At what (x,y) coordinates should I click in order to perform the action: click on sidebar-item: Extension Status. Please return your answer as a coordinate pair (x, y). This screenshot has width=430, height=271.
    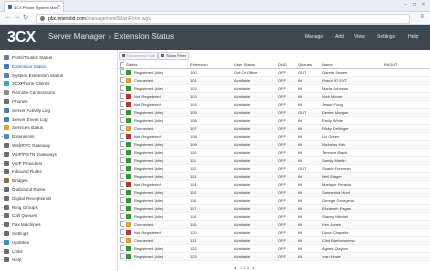
    Looking at the image, I should click on (59, 66).